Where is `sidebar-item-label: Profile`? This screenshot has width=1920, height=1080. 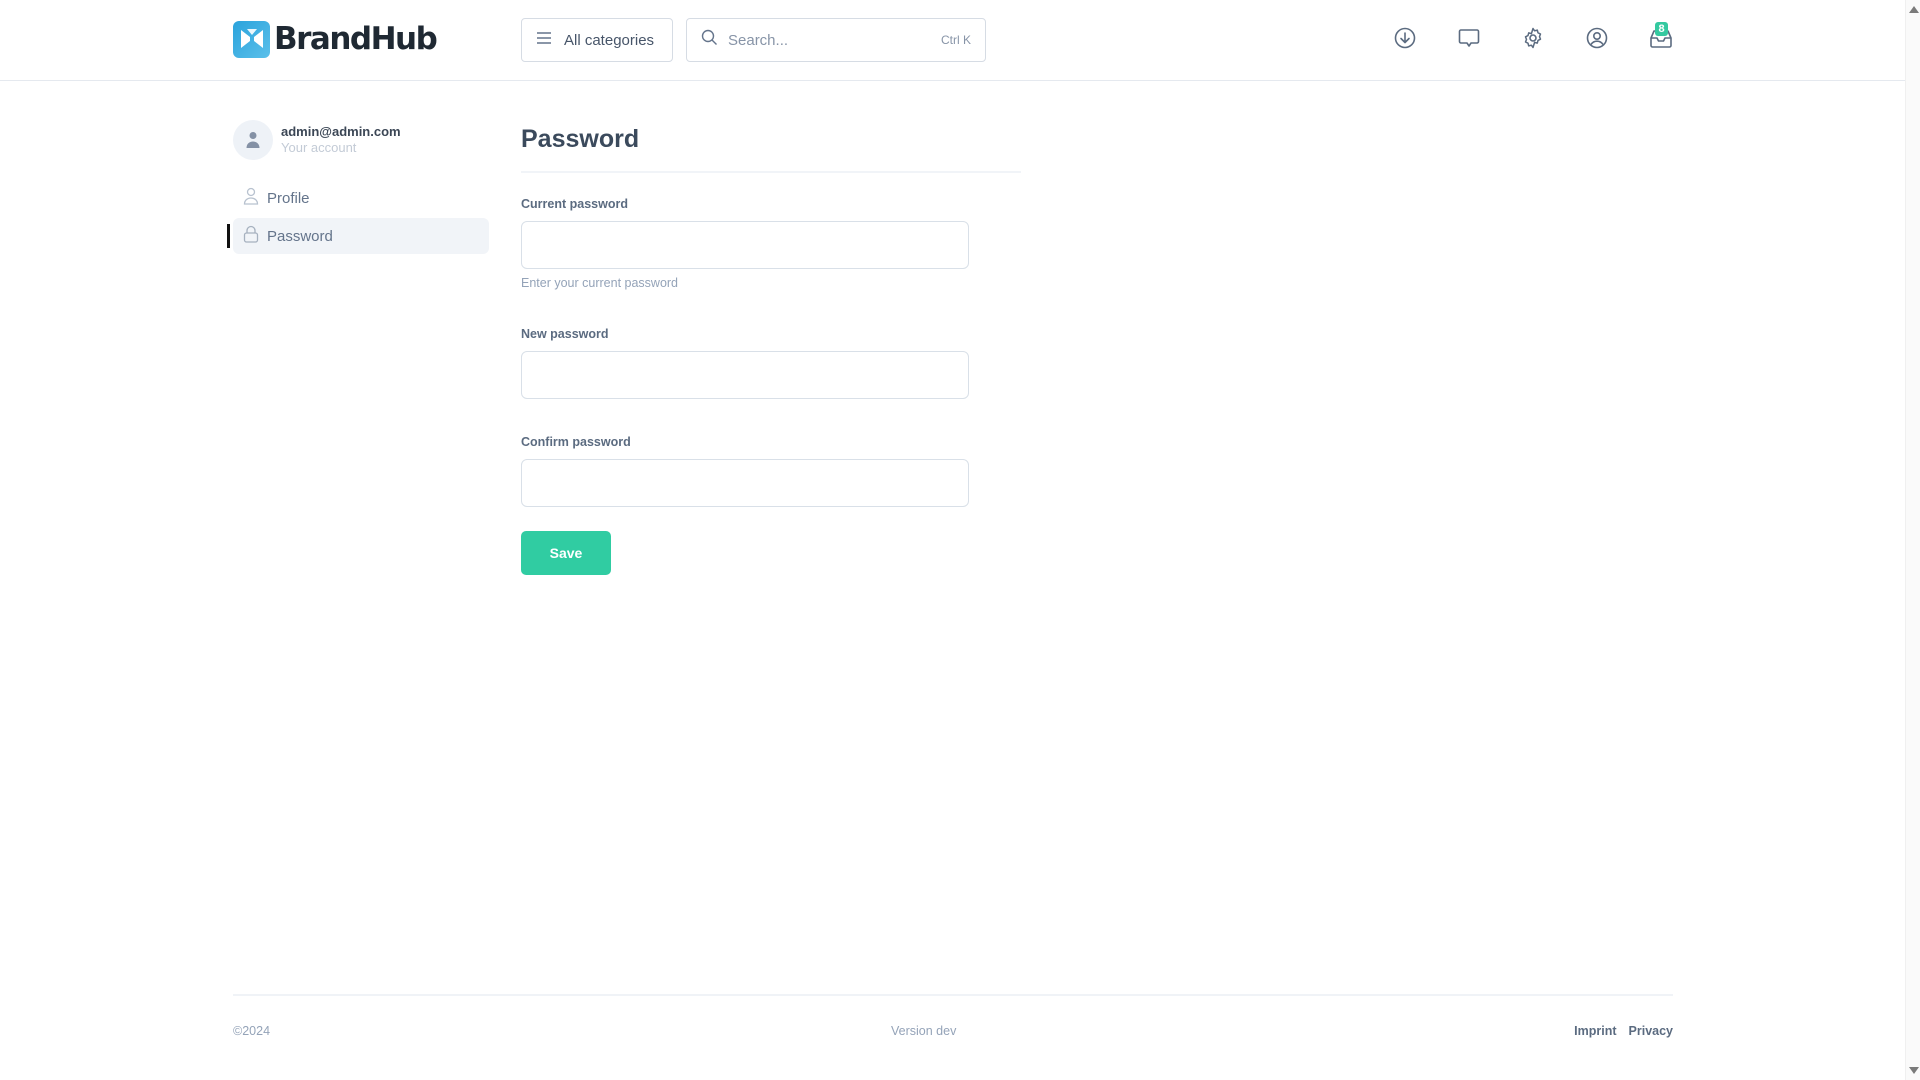 sidebar-item-label: Profile is located at coordinates (288, 198).